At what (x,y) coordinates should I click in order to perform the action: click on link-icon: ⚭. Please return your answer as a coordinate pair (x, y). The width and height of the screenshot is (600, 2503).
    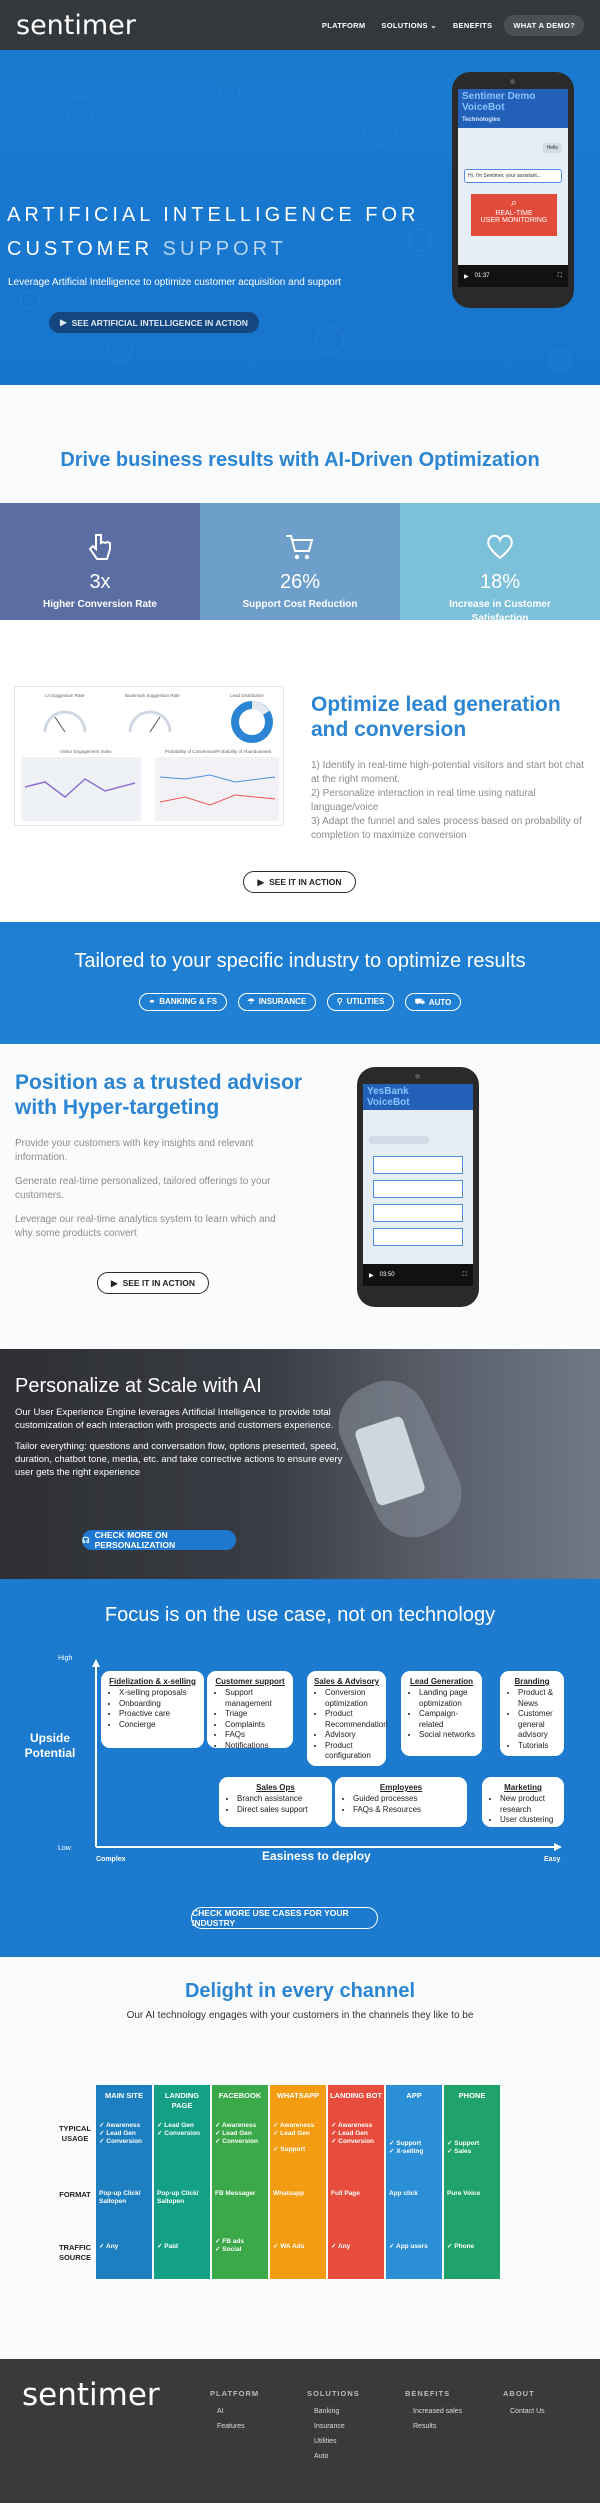
    Looking at the image, I should click on (152, 1001).